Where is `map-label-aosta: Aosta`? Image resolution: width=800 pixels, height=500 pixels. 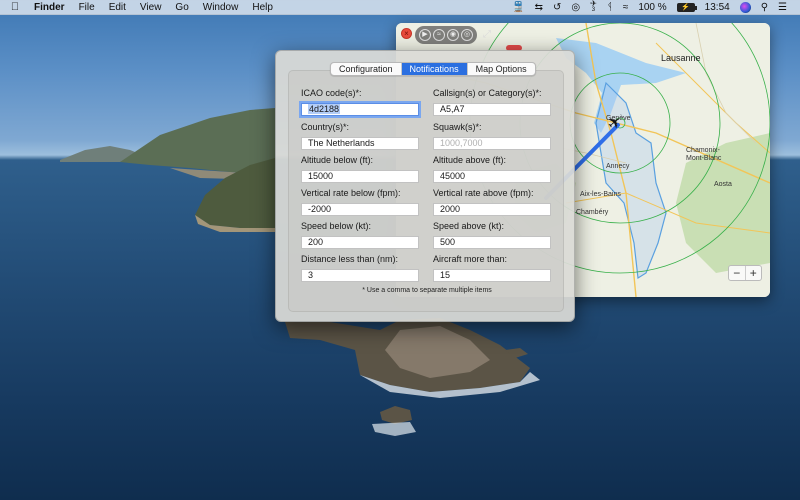
map-label-aosta: Aosta is located at coordinates (723, 184).